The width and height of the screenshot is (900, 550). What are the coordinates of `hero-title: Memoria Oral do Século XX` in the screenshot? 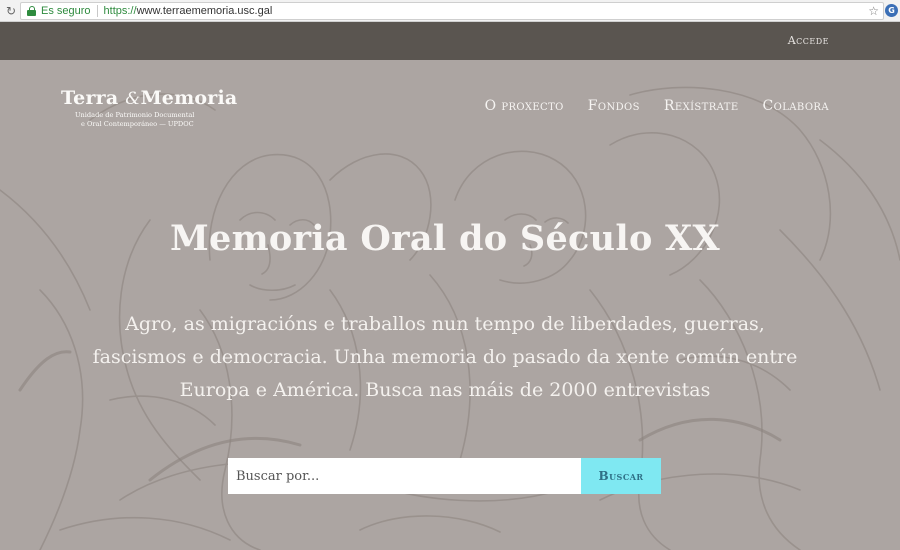 It's located at (445, 238).